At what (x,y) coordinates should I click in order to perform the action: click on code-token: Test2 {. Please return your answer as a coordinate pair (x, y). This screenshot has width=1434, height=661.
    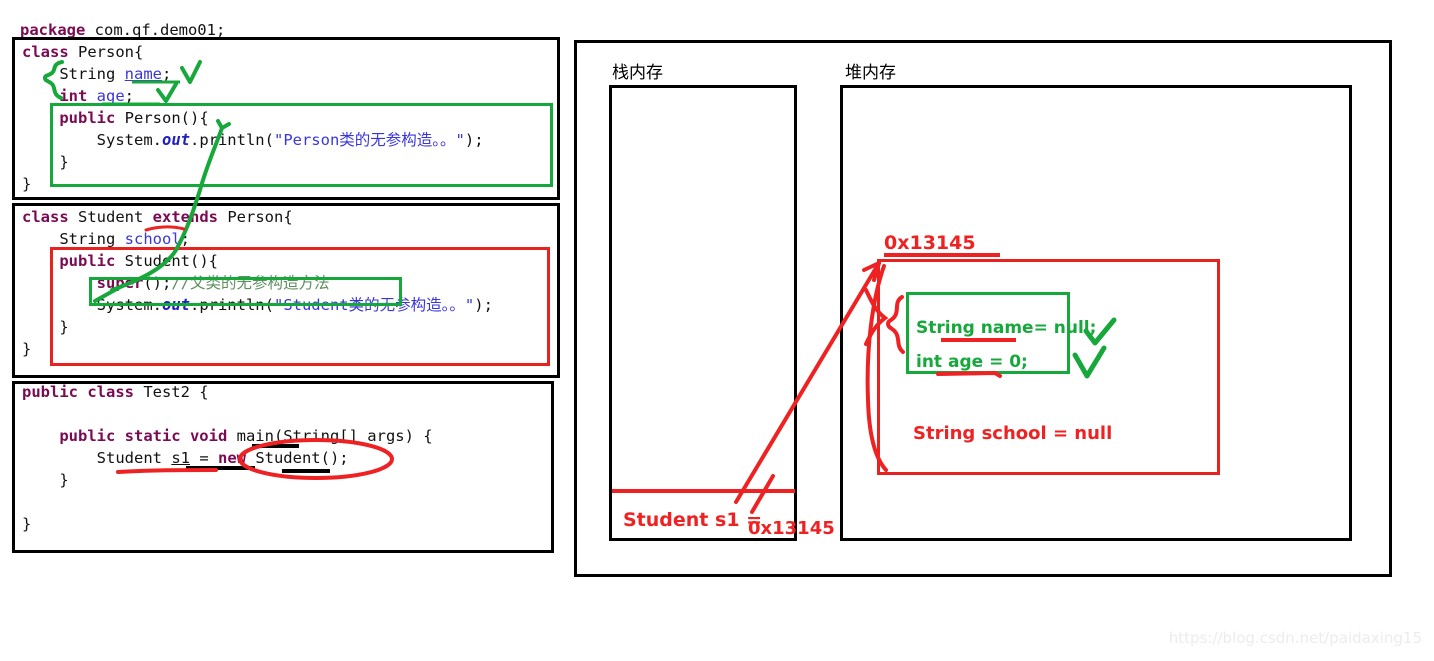
    Looking at the image, I should click on (171, 392).